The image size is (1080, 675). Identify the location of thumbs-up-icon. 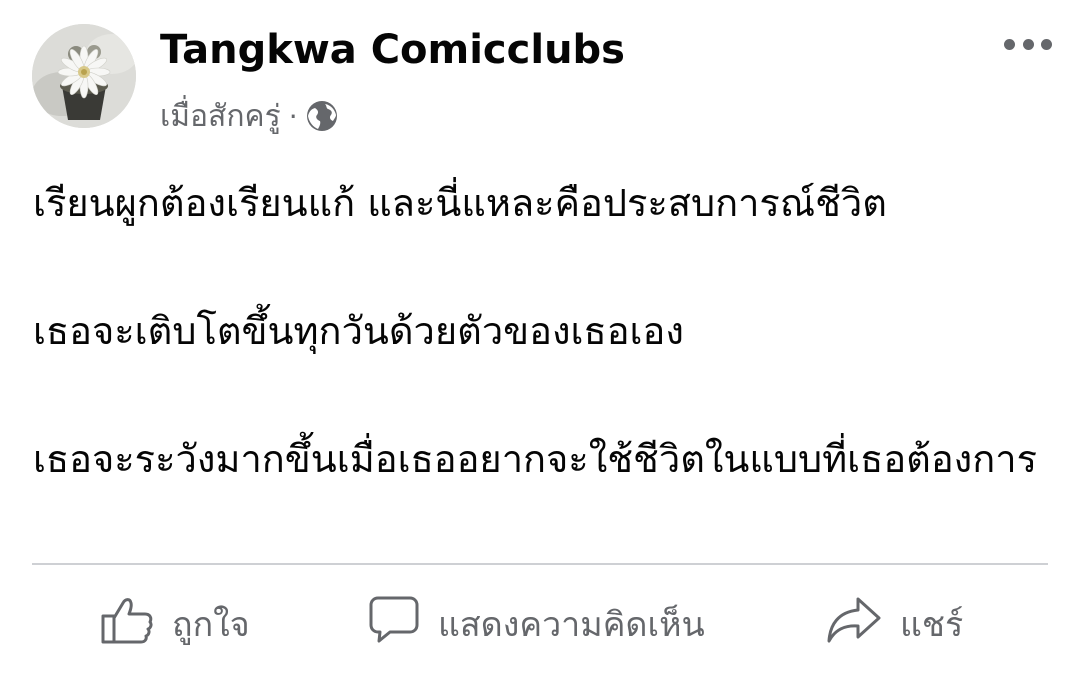
(127, 624).